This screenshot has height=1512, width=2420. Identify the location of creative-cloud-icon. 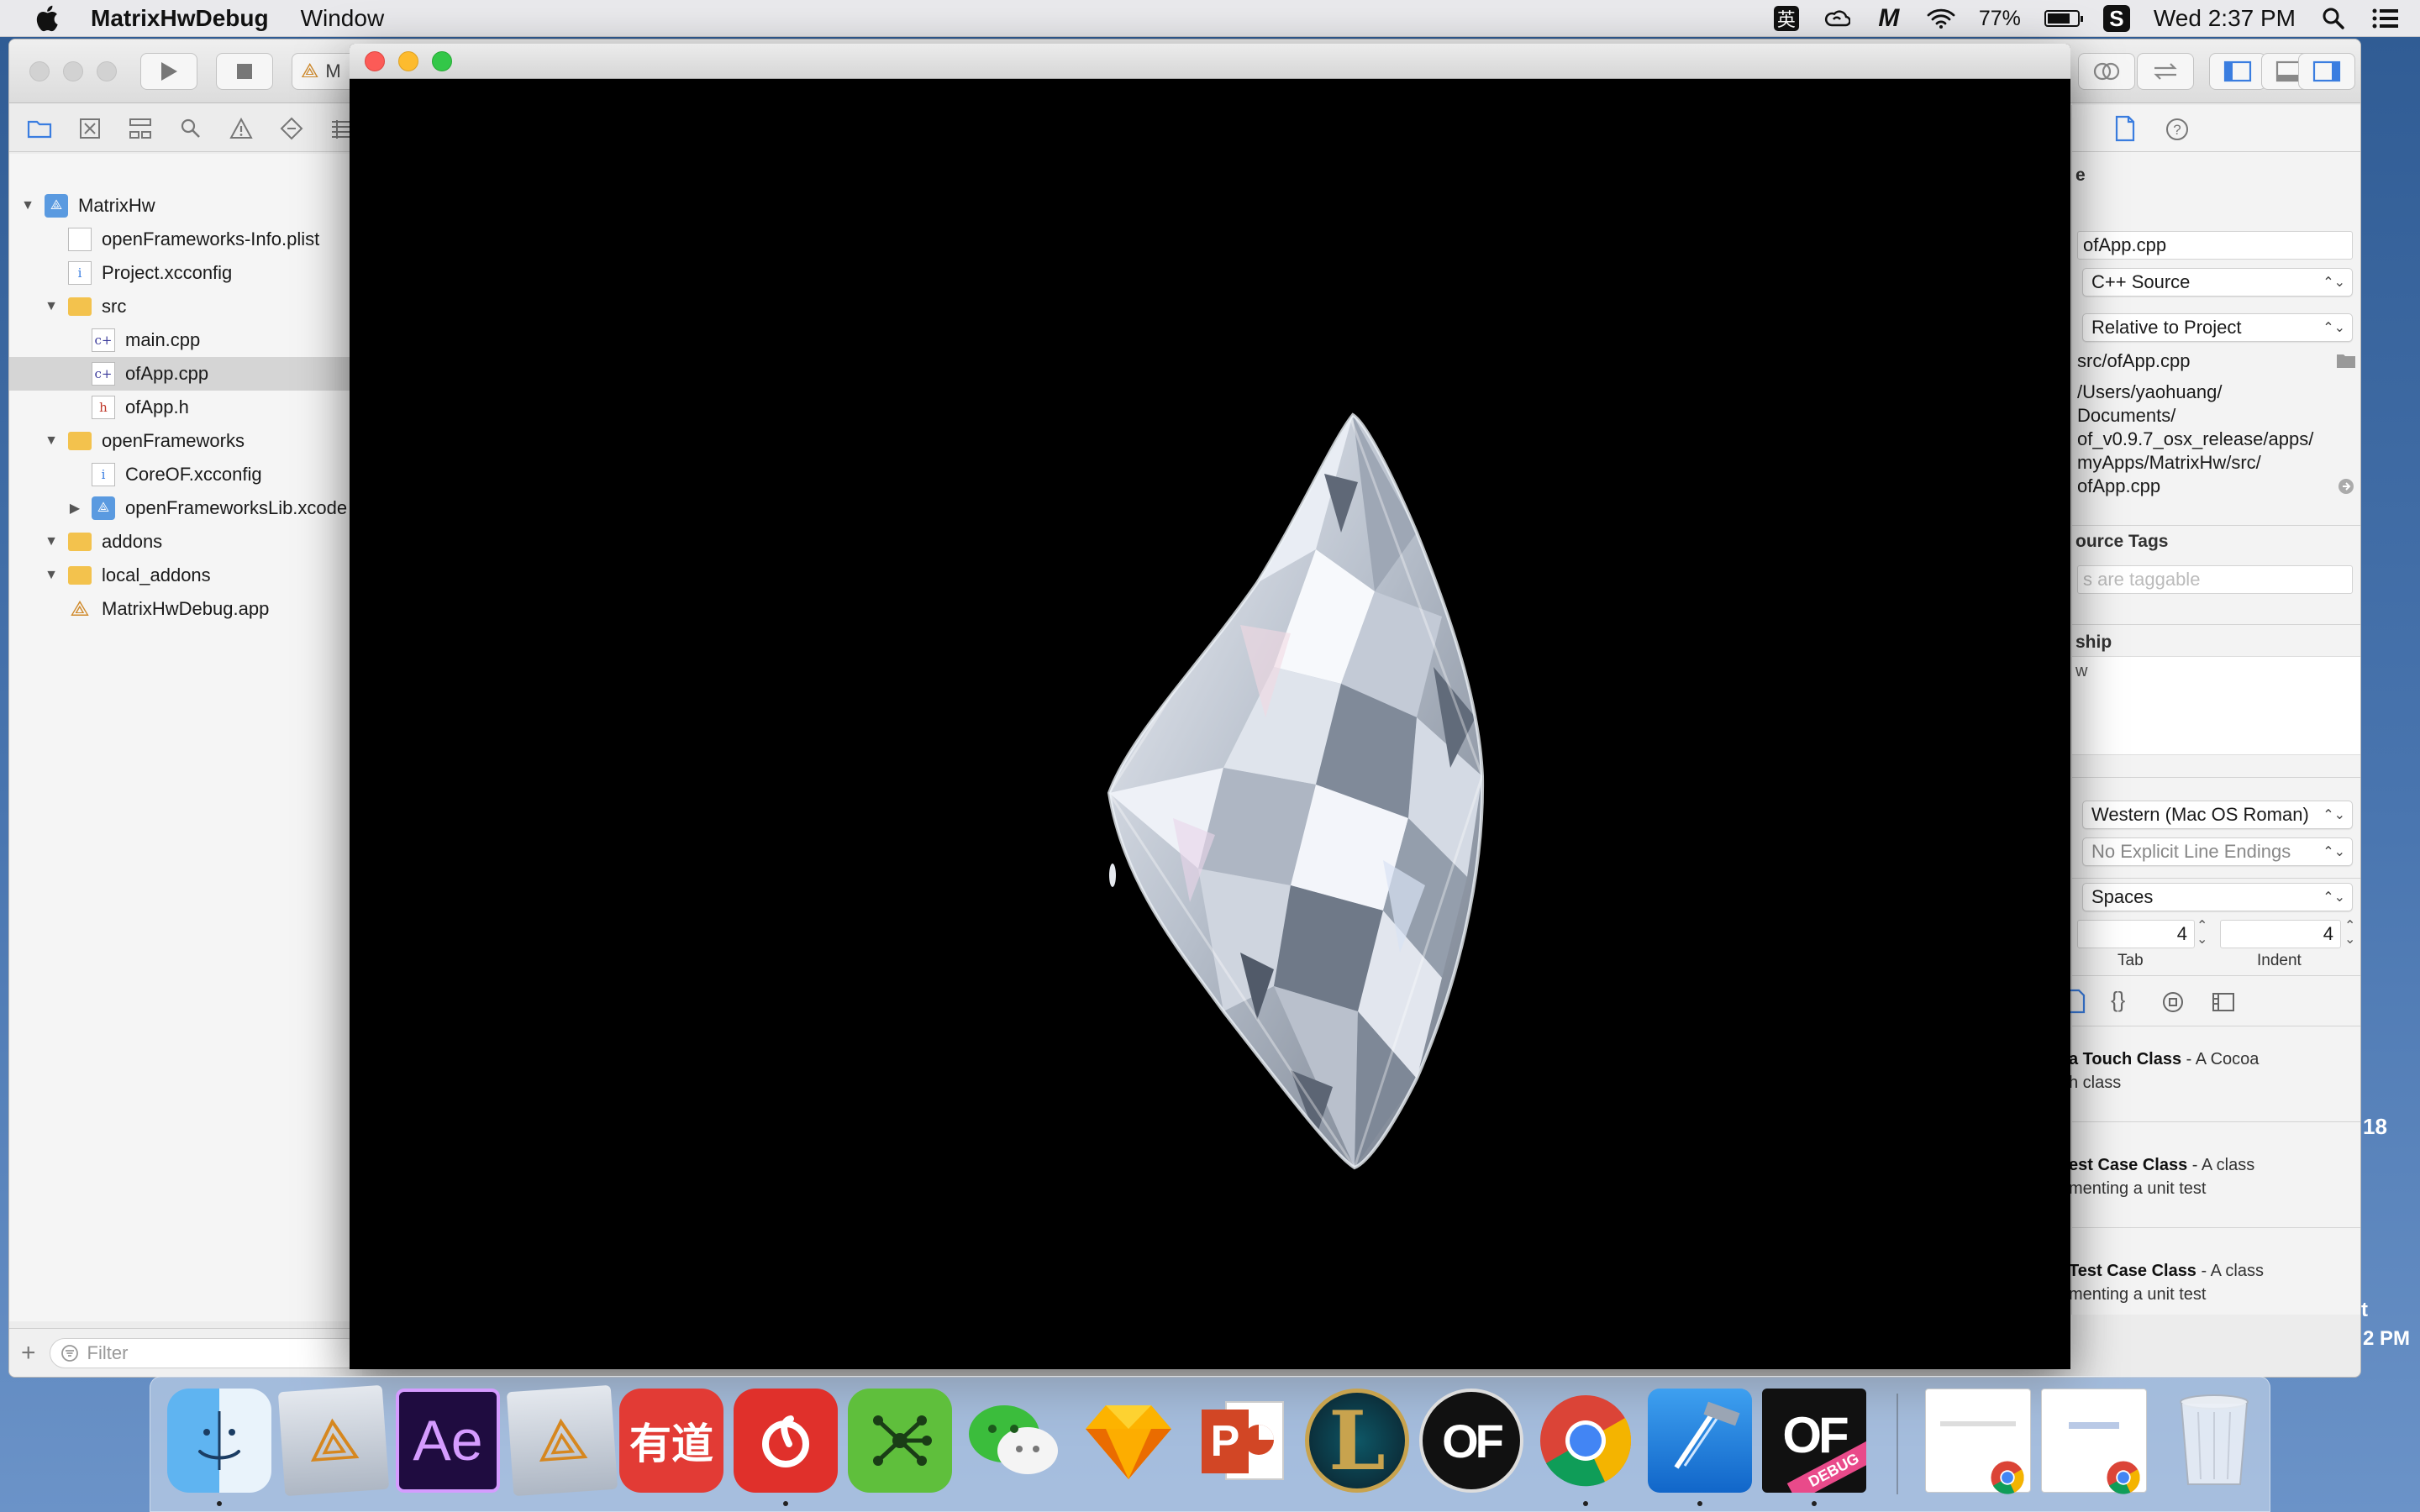
(1837, 18).